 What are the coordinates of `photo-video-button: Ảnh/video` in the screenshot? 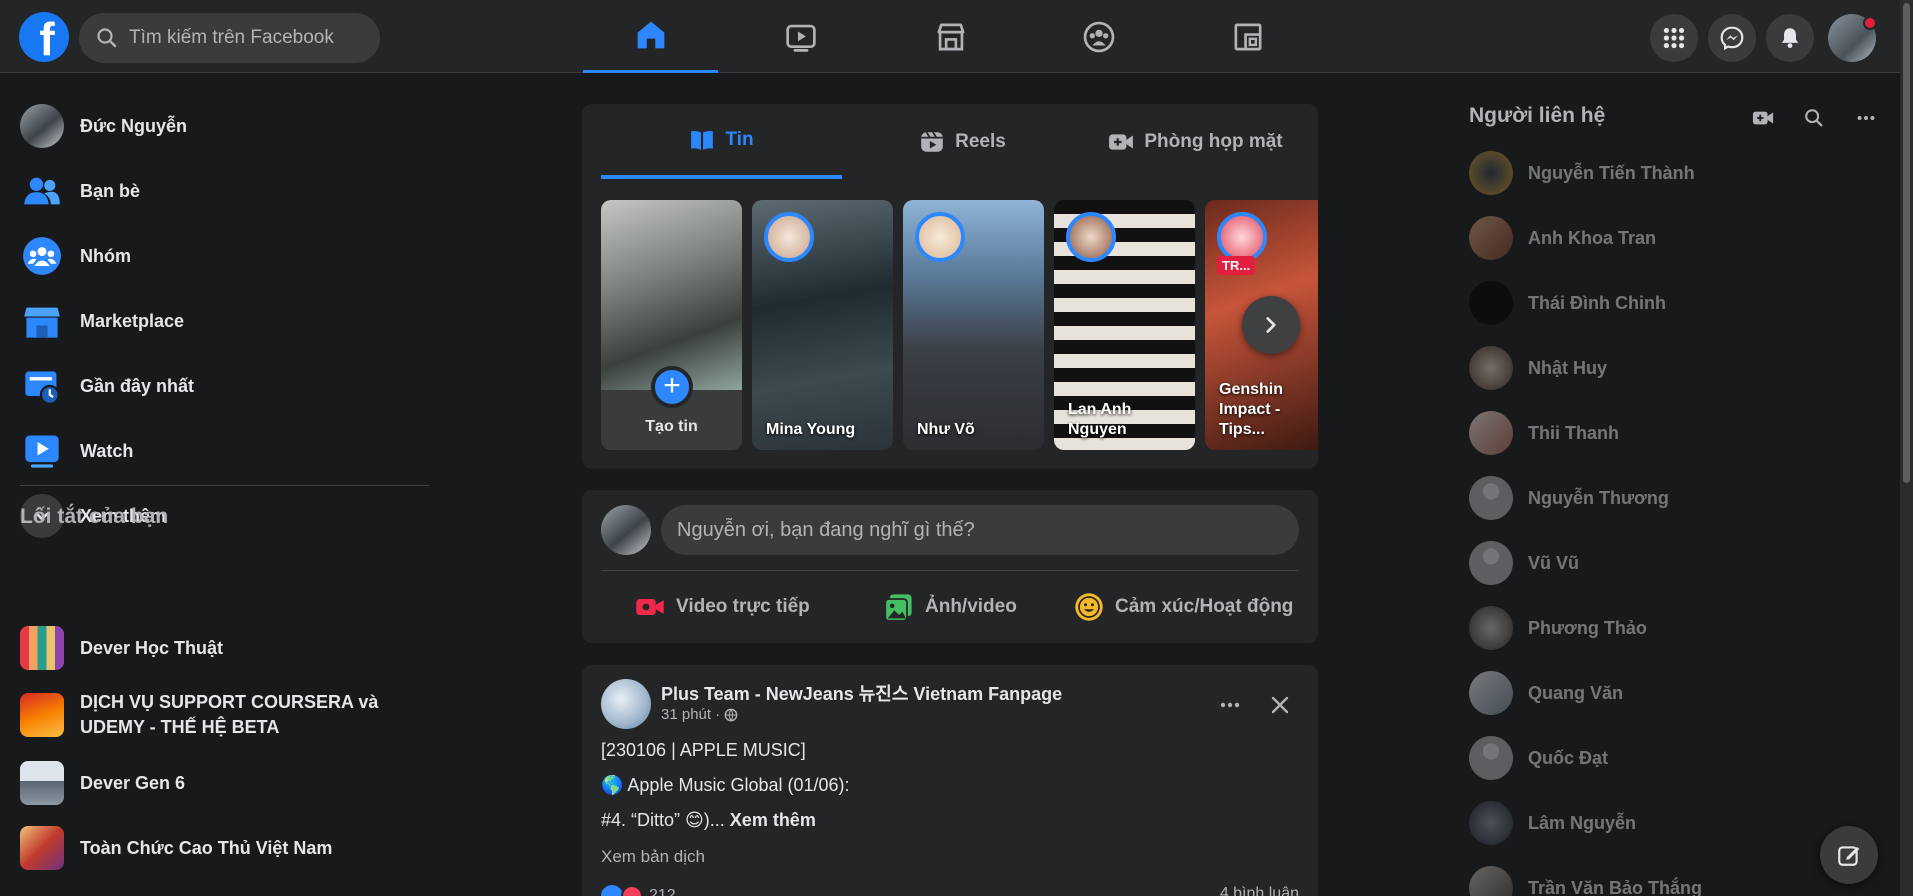 It's located at (950, 607).